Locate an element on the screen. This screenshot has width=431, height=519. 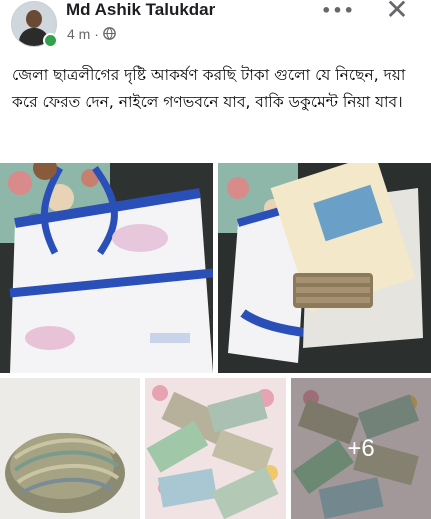
close-button: ✕ is located at coordinates (397, 13).